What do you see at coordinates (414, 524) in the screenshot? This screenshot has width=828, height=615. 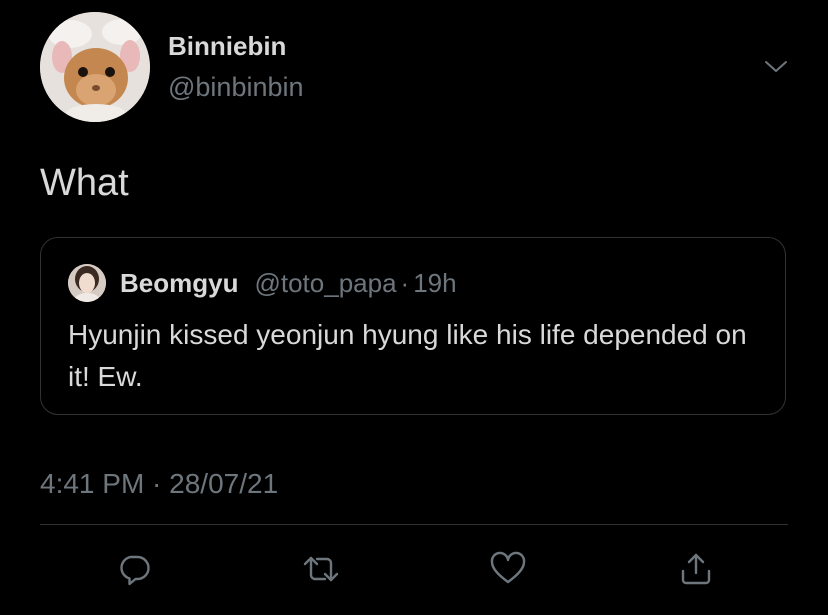 I see `divider` at bounding box center [414, 524].